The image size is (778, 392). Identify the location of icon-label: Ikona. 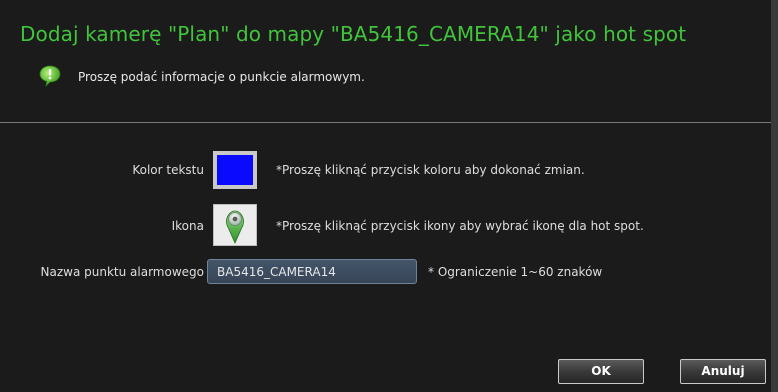
(187, 226).